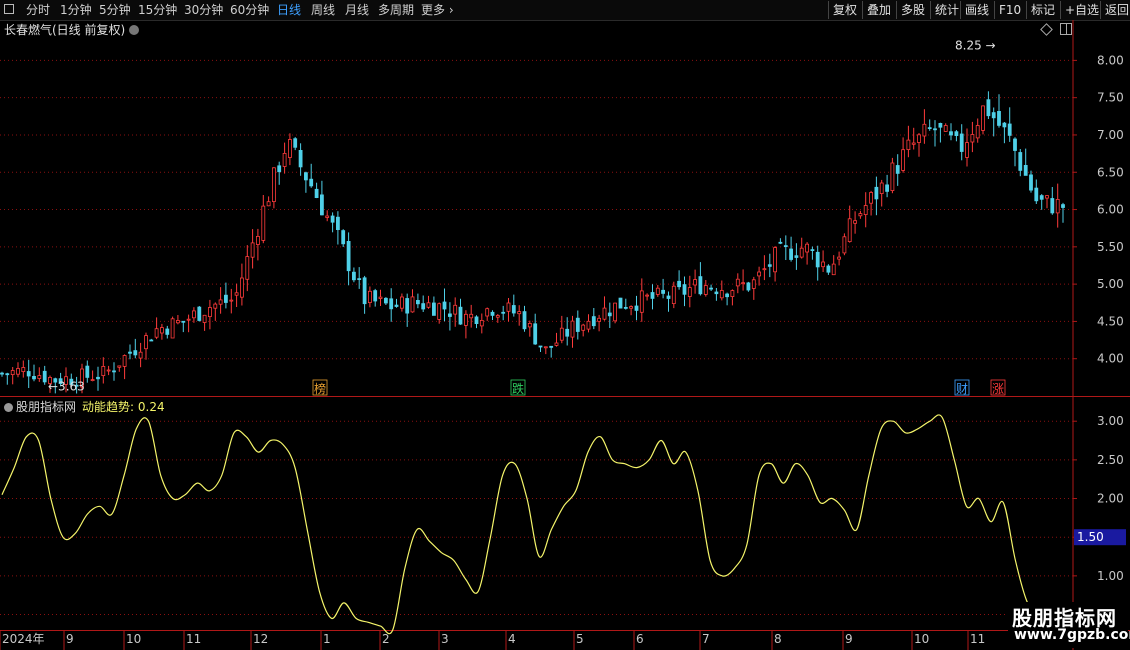  Describe the element at coordinates (518, 388) in the screenshot. I see `event-marker-1: 跌` at that location.